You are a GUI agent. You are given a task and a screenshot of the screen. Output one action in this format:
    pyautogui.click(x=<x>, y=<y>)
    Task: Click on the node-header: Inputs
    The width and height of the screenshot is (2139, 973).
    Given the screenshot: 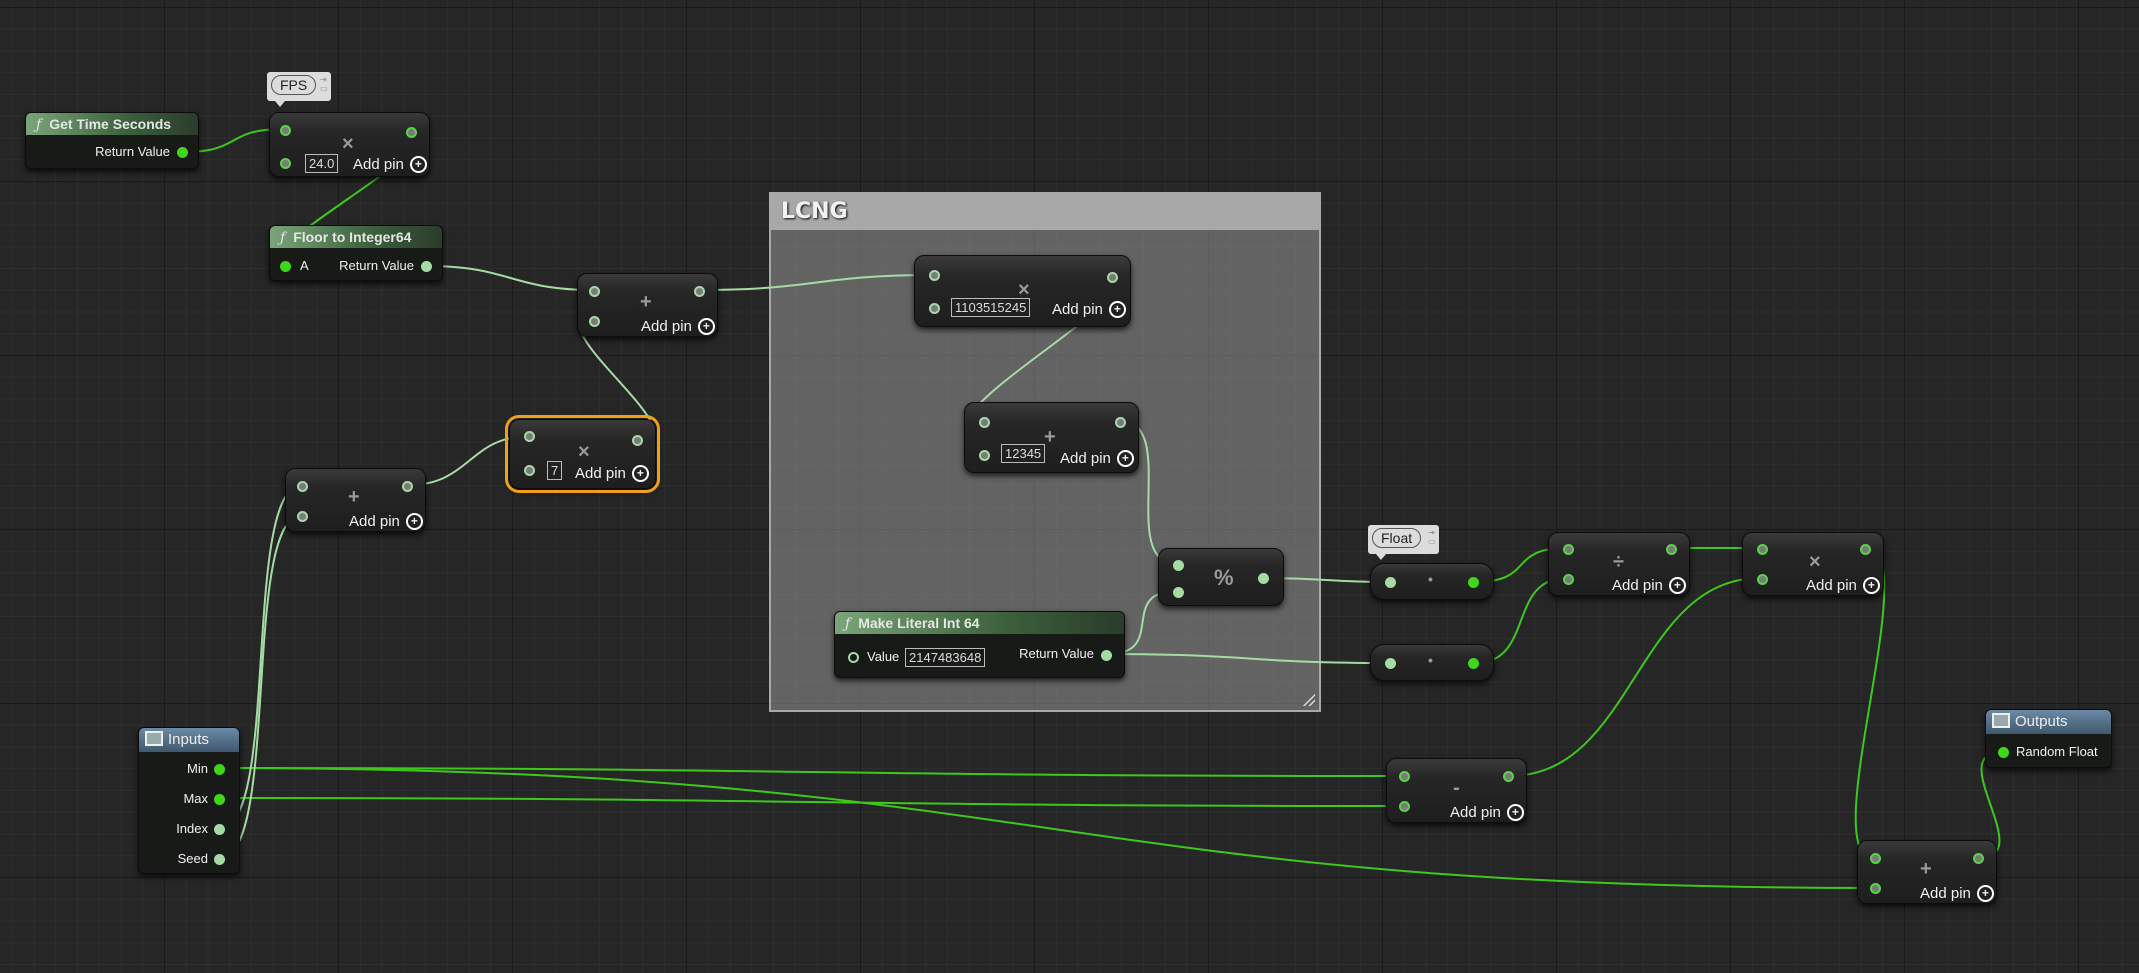 What is the action you would take?
    pyautogui.click(x=189, y=740)
    